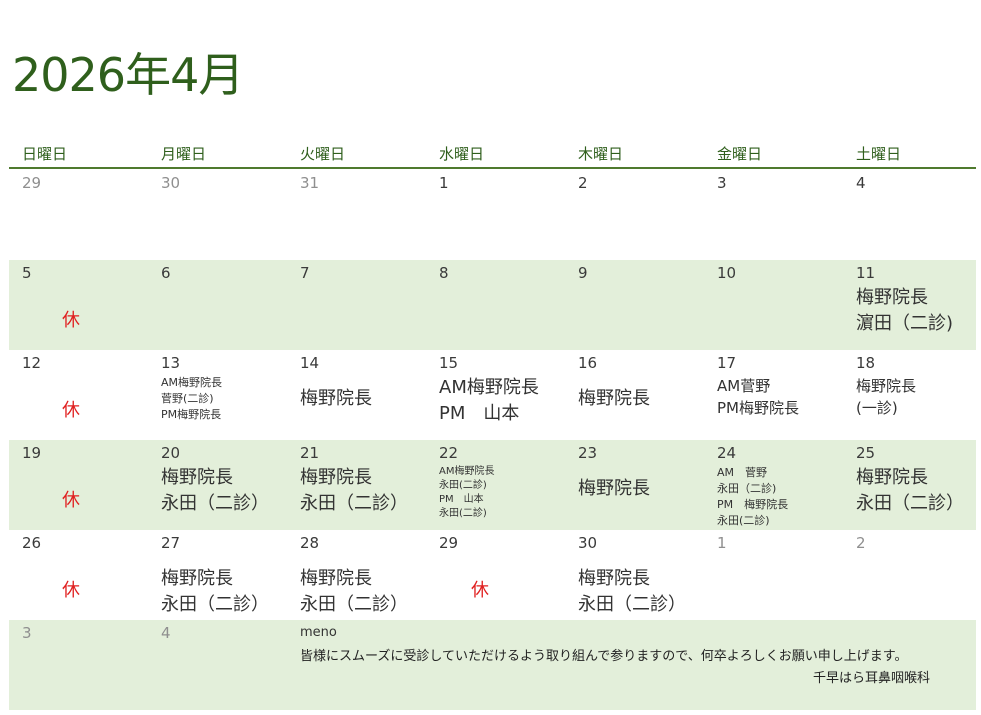 The image size is (981, 715). What do you see at coordinates (727, 453) in the screenshot?
I see `date-number: 24` at bounding box center [727, 453].